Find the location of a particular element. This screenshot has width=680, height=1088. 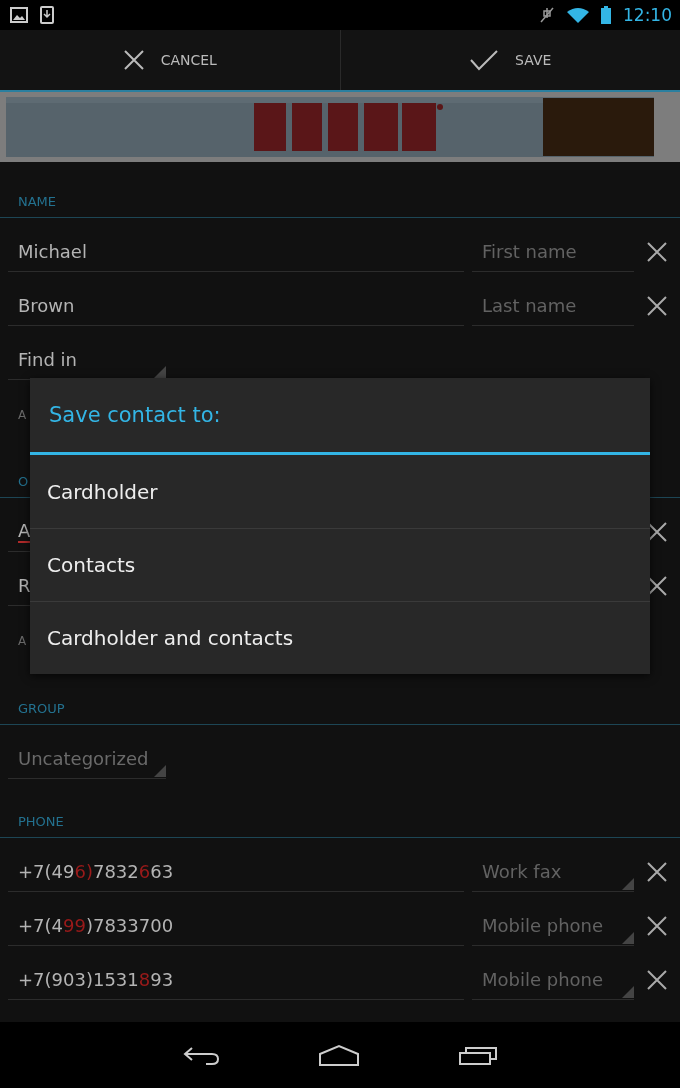

text-field: Michael is located at coordinates (236, 252).